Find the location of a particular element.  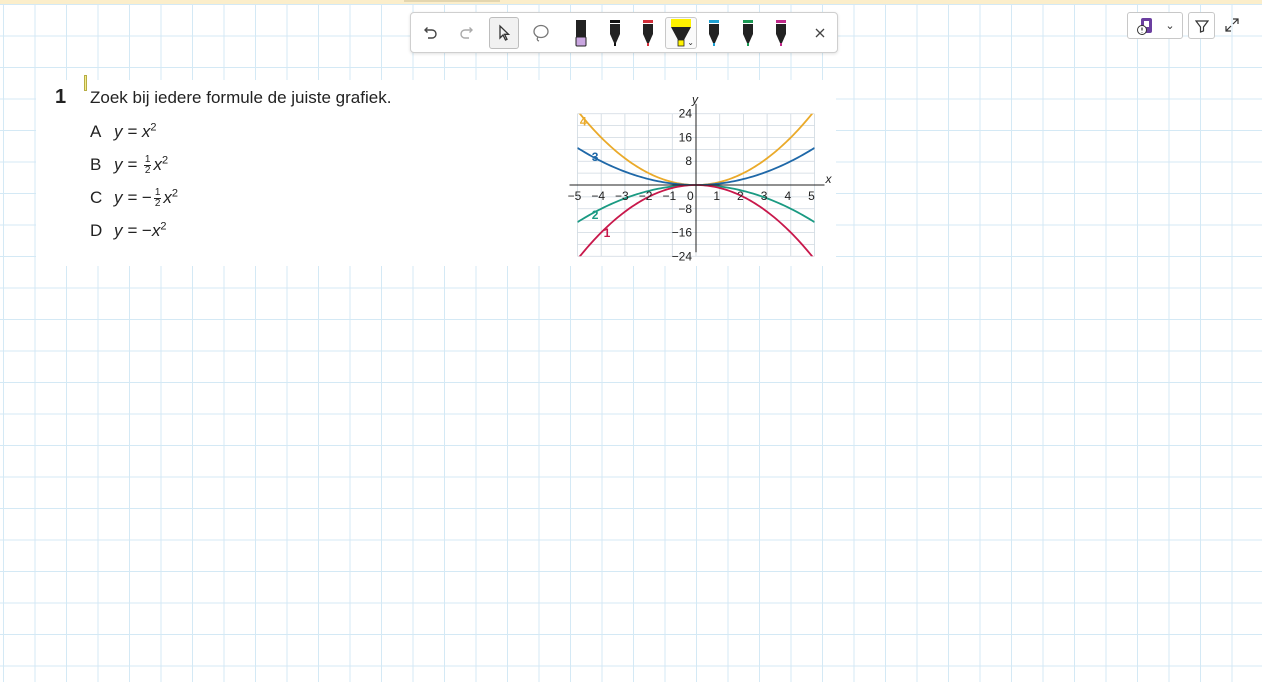

close-toolbar-button is located at coordinates (820, 33).